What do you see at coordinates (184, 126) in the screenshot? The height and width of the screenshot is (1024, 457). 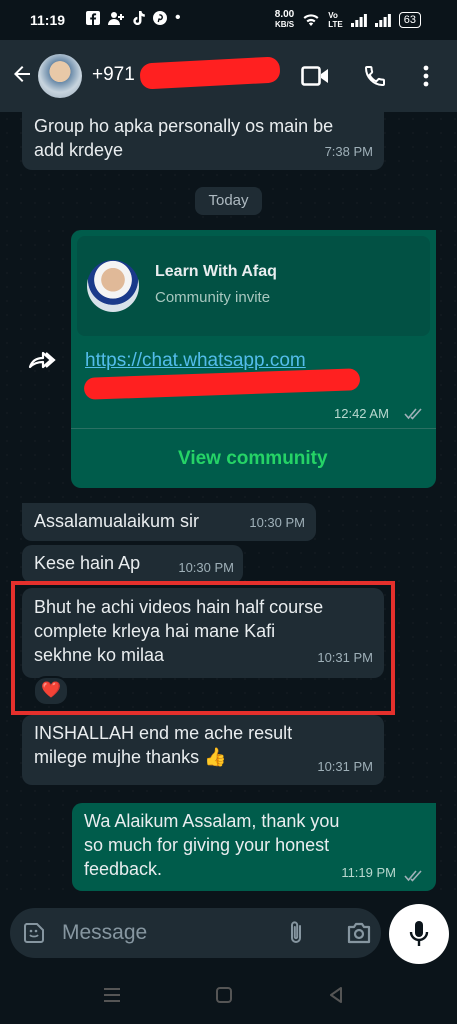 I see `message-line: Group ho apka personally os main be` at bounding box center [184, 126].